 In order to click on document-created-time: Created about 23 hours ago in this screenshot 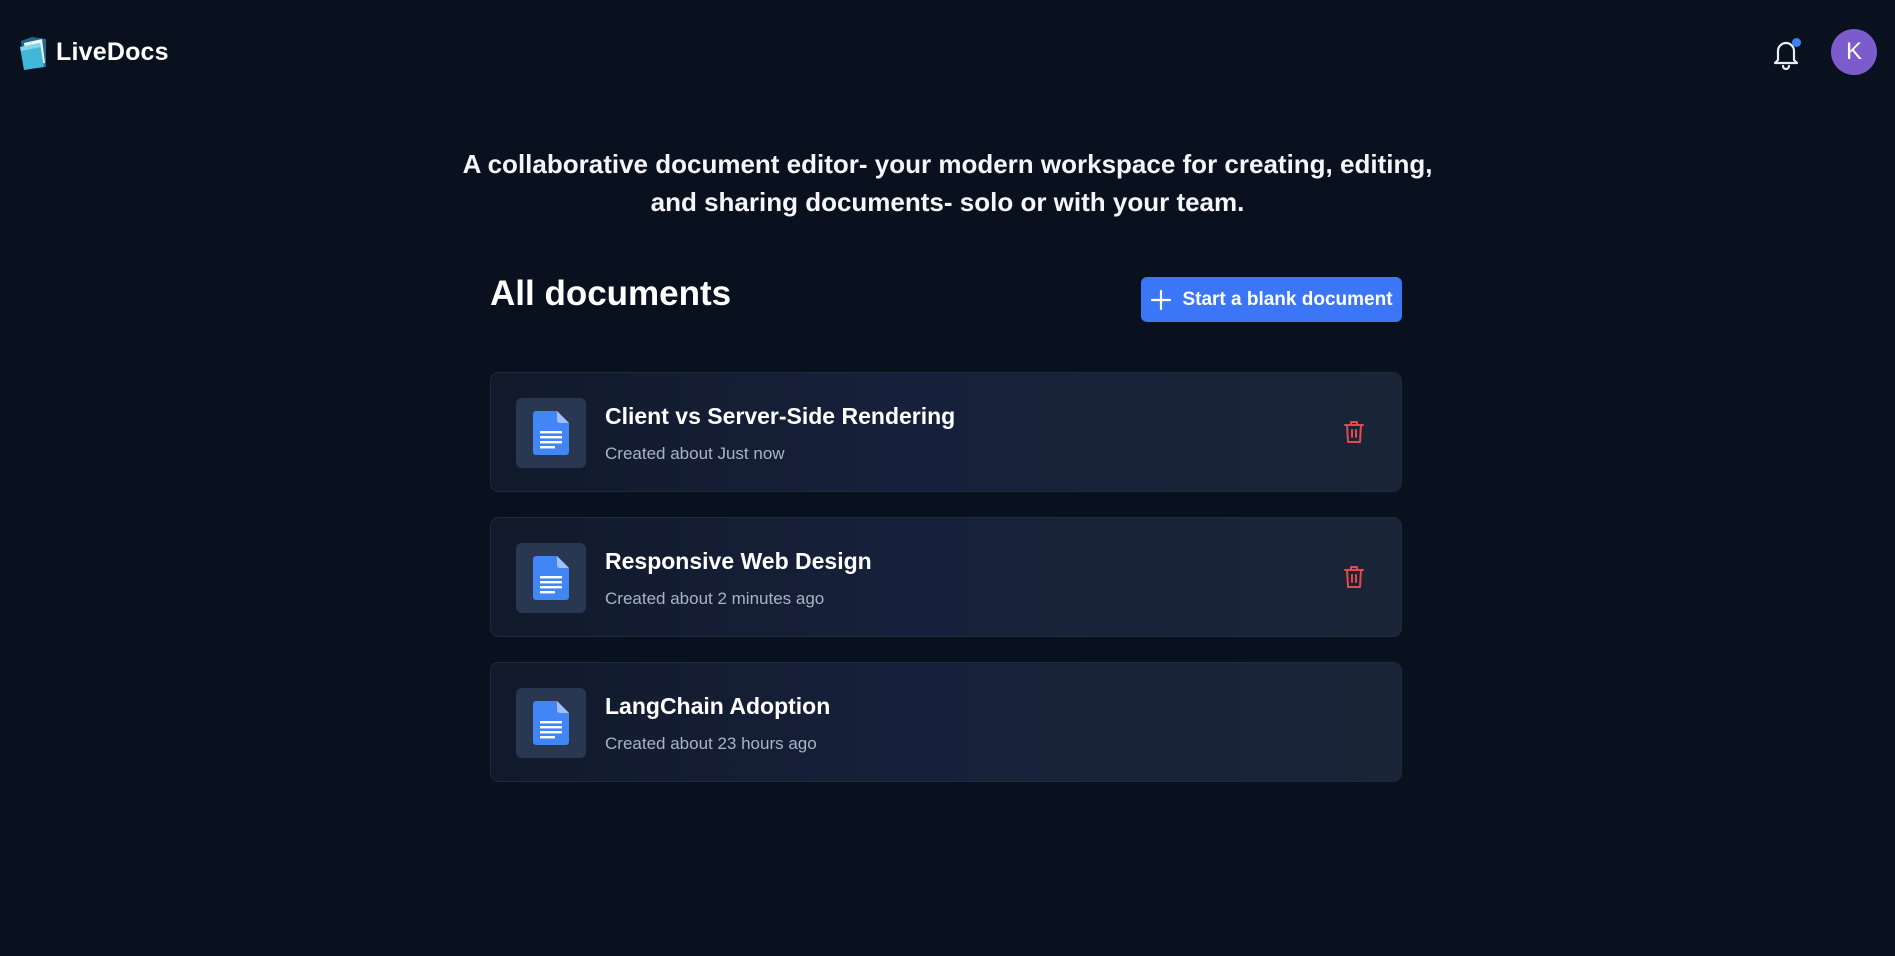, I will do `click(711, 743)`.